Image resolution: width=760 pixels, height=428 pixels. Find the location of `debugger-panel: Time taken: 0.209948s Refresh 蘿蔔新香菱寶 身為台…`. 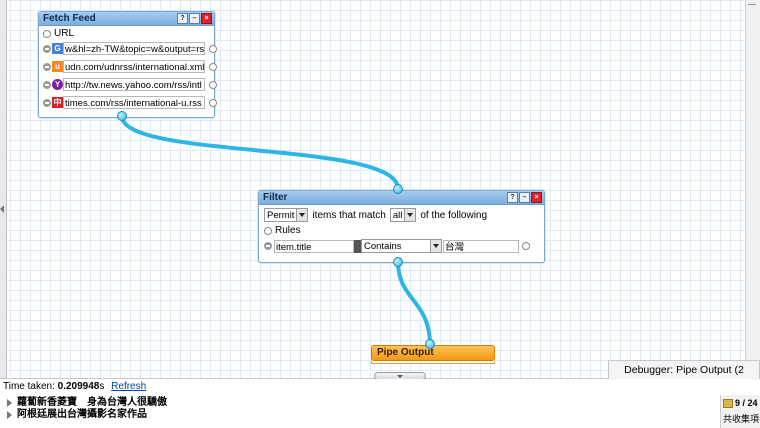

debugger-panel: Time taken: 0.209948s Refresh 蘿蔔新香菱寶 身為台… is located at coordinates (380, 403).